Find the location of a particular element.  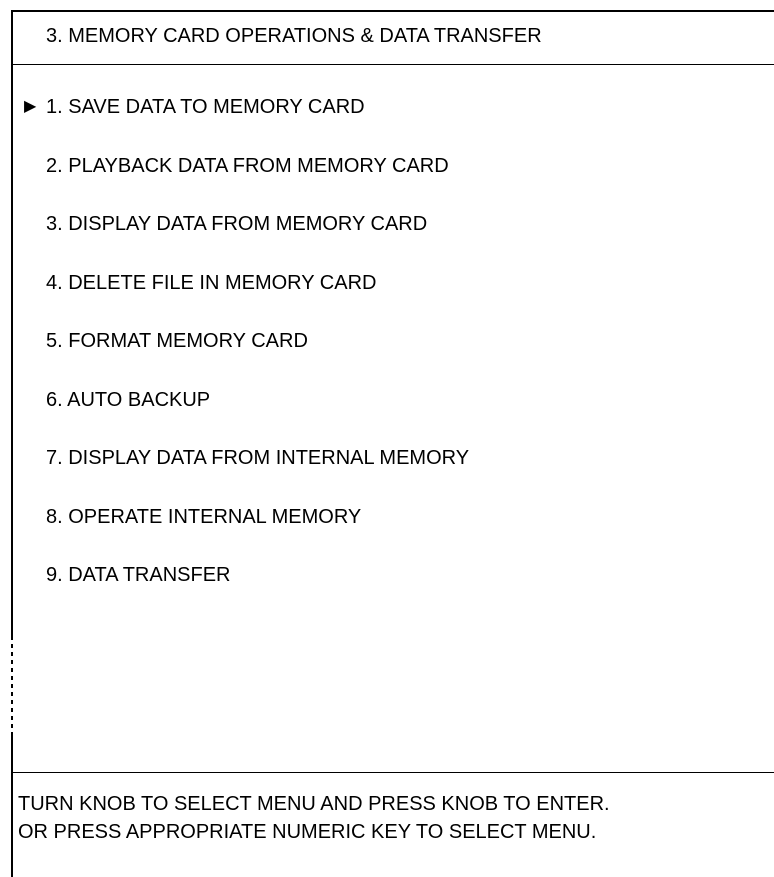

menu-item-auto-backup: ▶ 6. AUTO BACKUP is located at coordinates (246, 417).